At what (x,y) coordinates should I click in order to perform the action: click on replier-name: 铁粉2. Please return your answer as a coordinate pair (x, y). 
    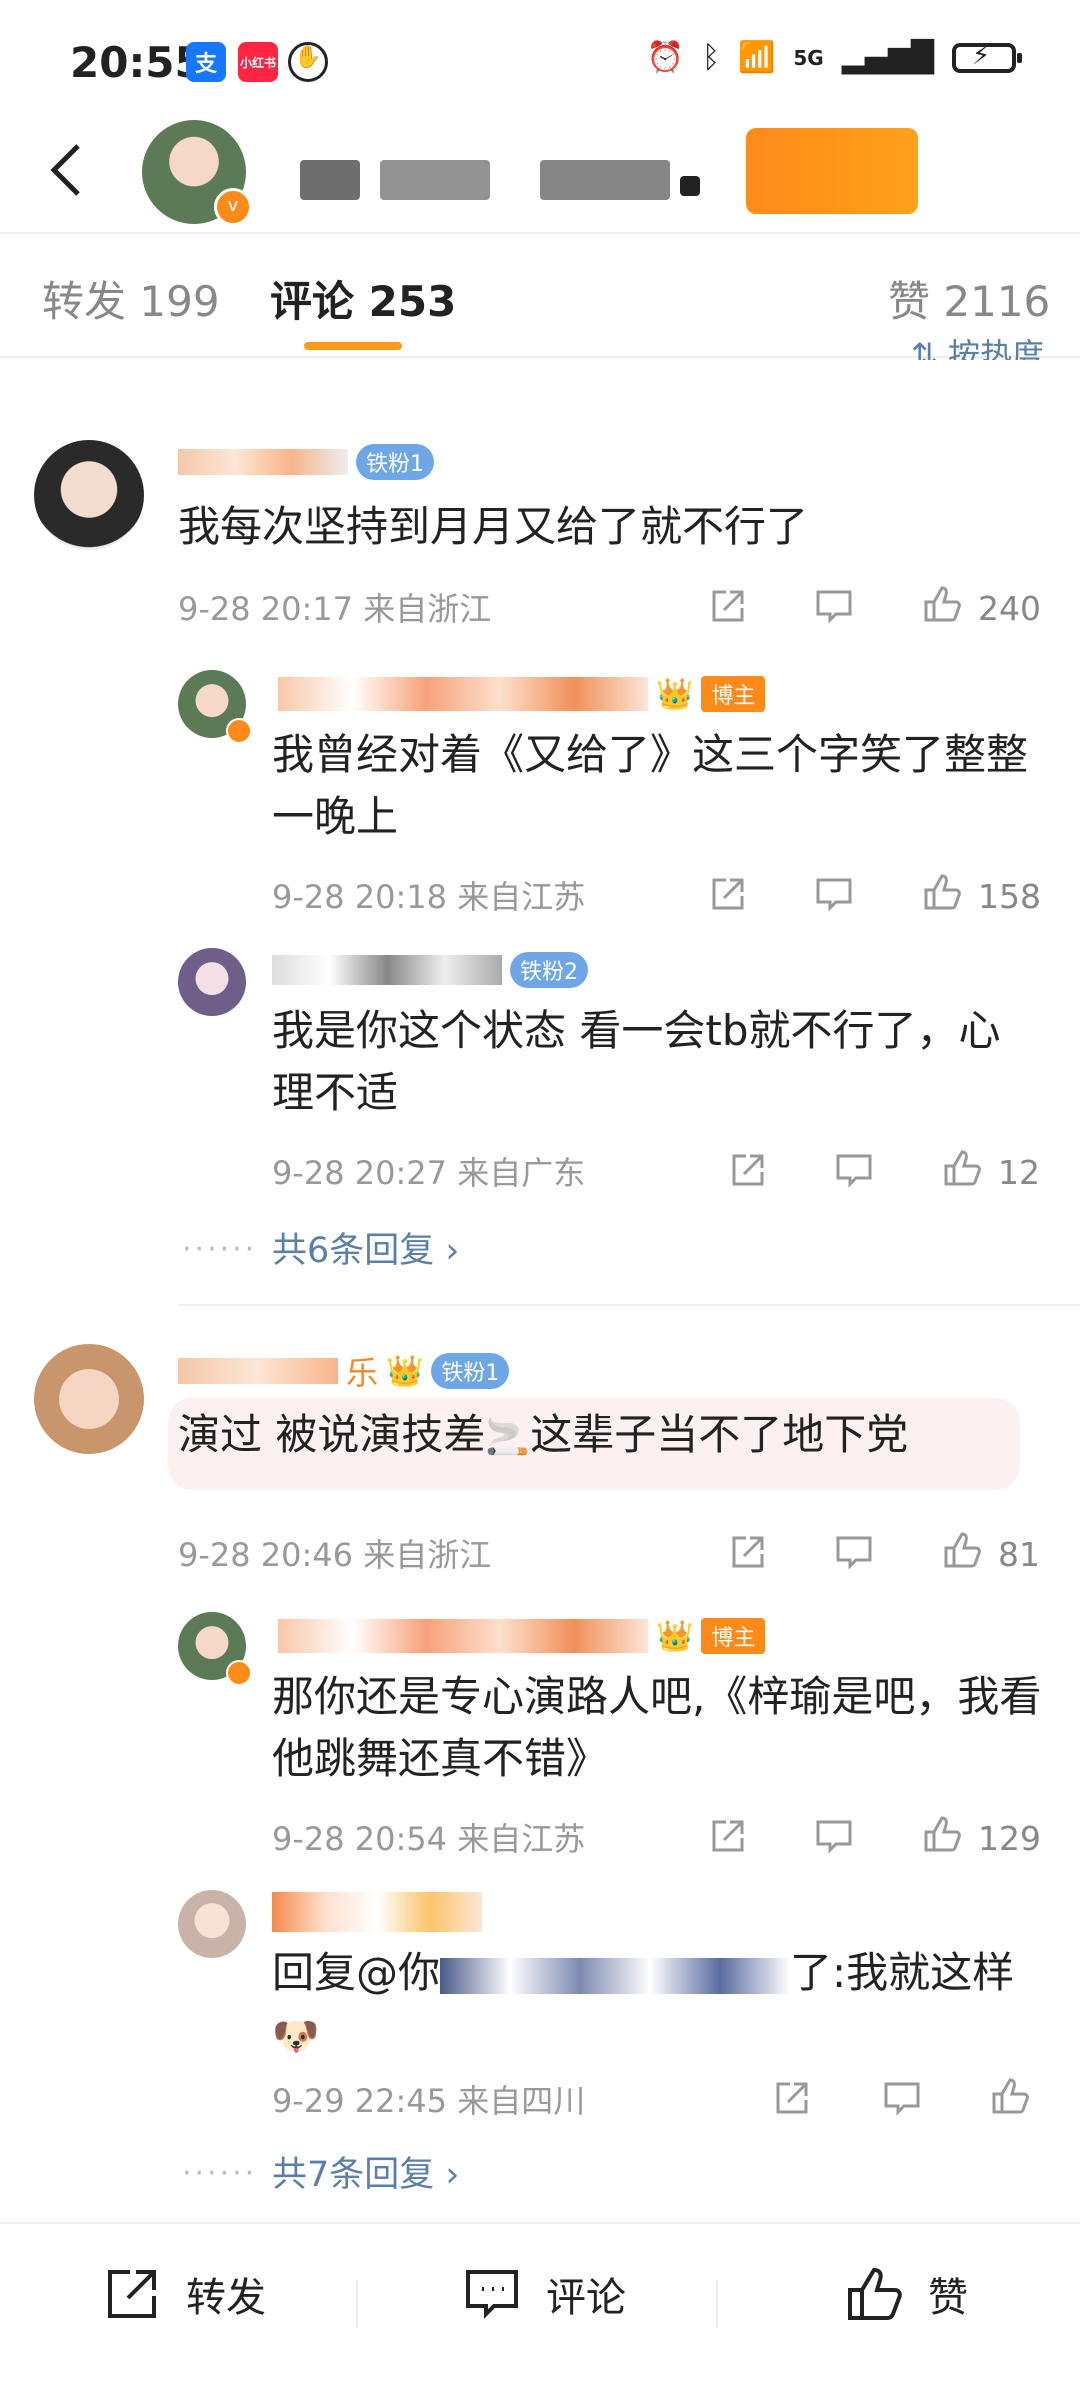
    Looking at the image, I should click on (430, 970).